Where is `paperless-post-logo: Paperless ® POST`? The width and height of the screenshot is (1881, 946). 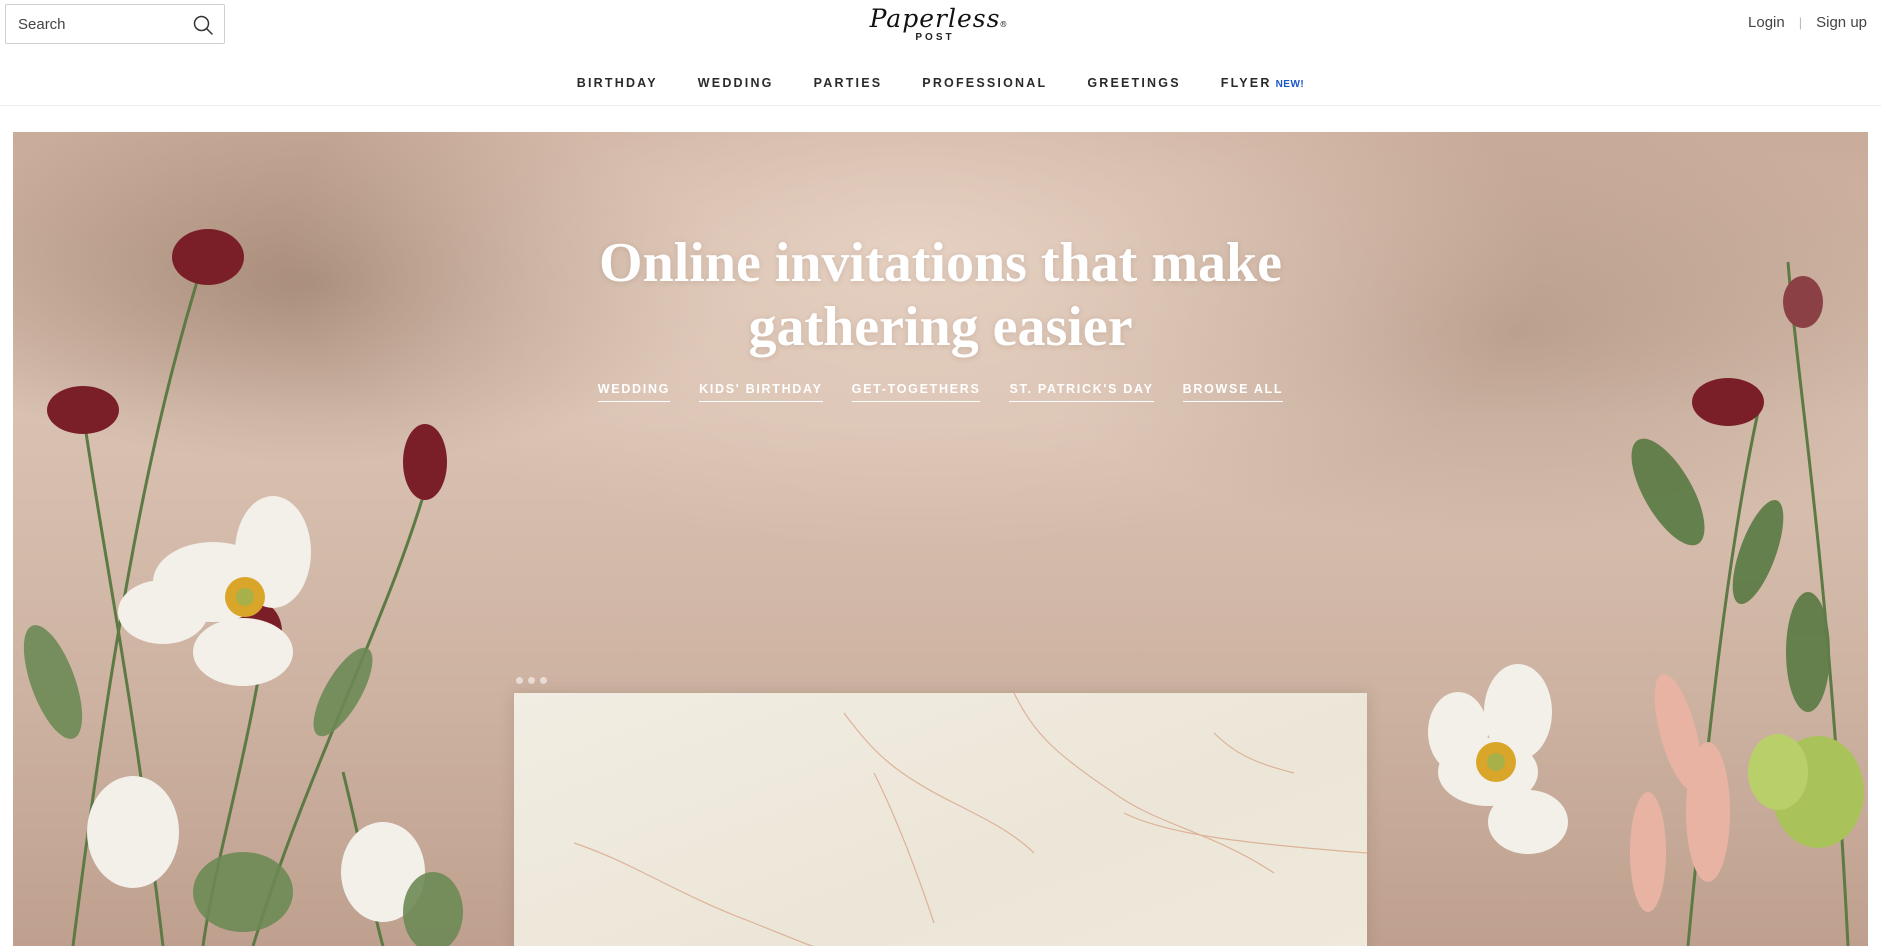 paperless-post-logo: Paperless ® POST is located at coordinates (935, 25).